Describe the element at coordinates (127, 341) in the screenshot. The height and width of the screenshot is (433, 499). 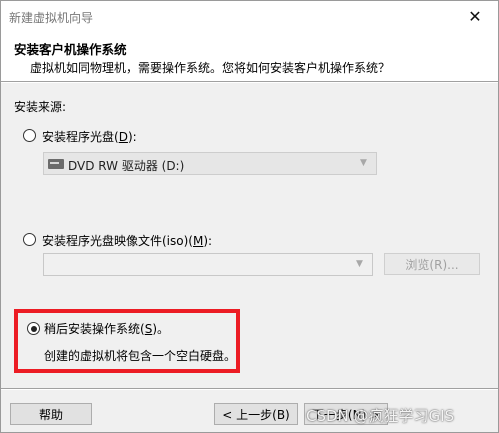
I see `highlight-box` at that location.